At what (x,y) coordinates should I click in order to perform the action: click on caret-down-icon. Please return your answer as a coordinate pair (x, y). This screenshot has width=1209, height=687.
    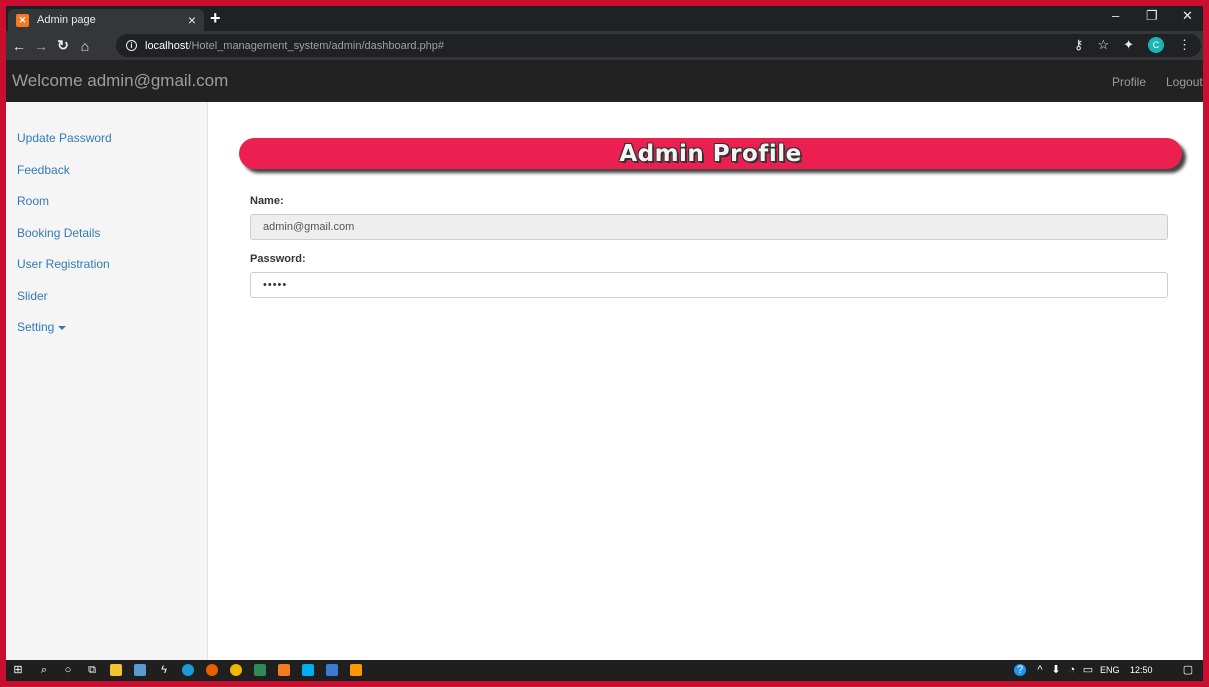
    Looking at the image, I should click on (62, 327).